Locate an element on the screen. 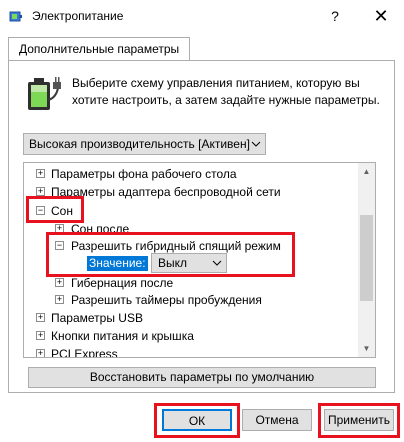 The image size is (404, 442). scroll-up-arrow-icon: ▲ is located at coordinates (366, 171).